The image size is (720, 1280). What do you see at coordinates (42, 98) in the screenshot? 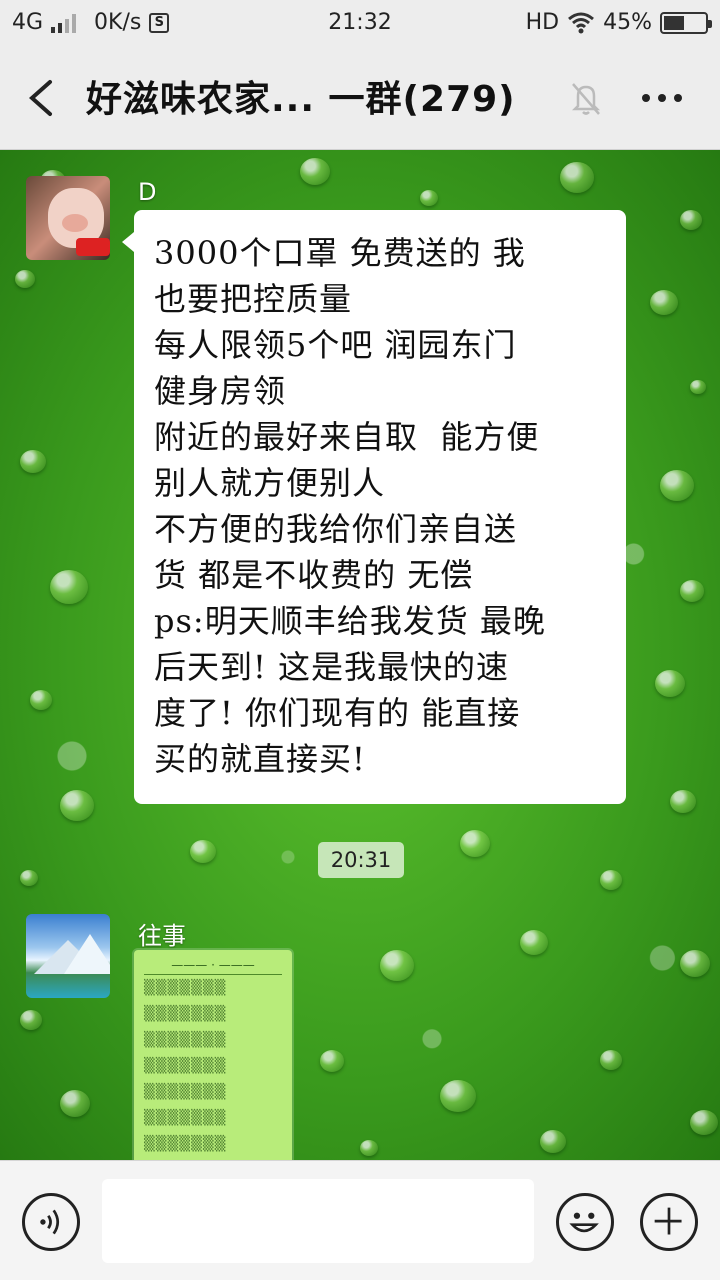
I see `back-icon` at bounding box center [42, 98].